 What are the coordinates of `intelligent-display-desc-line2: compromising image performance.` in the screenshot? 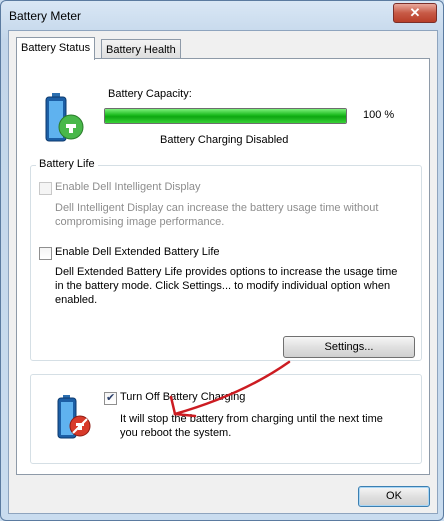 It's located at (140, 222).